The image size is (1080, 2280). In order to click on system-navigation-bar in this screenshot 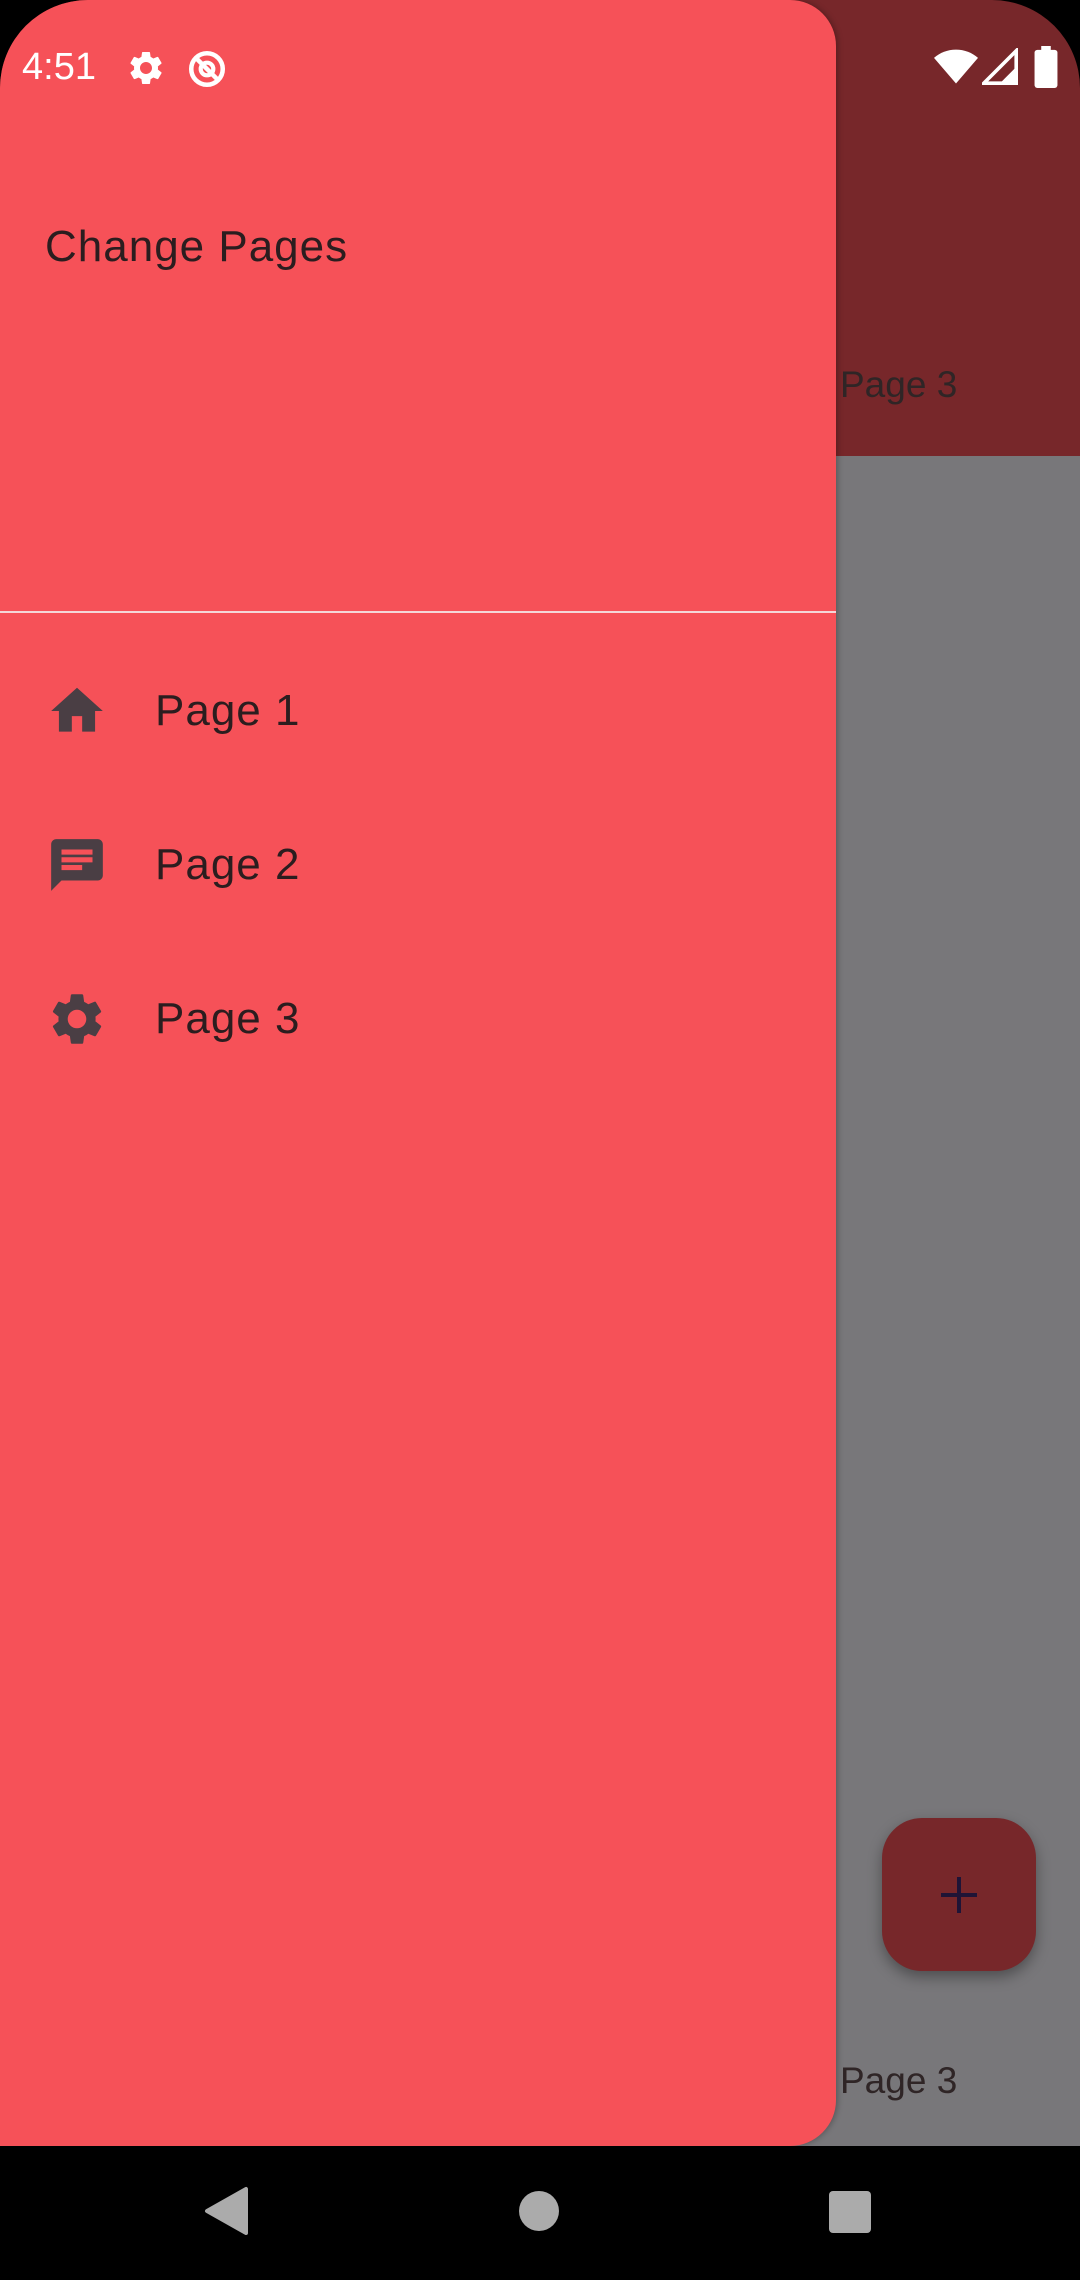, I will do `click(540, 2213)`.